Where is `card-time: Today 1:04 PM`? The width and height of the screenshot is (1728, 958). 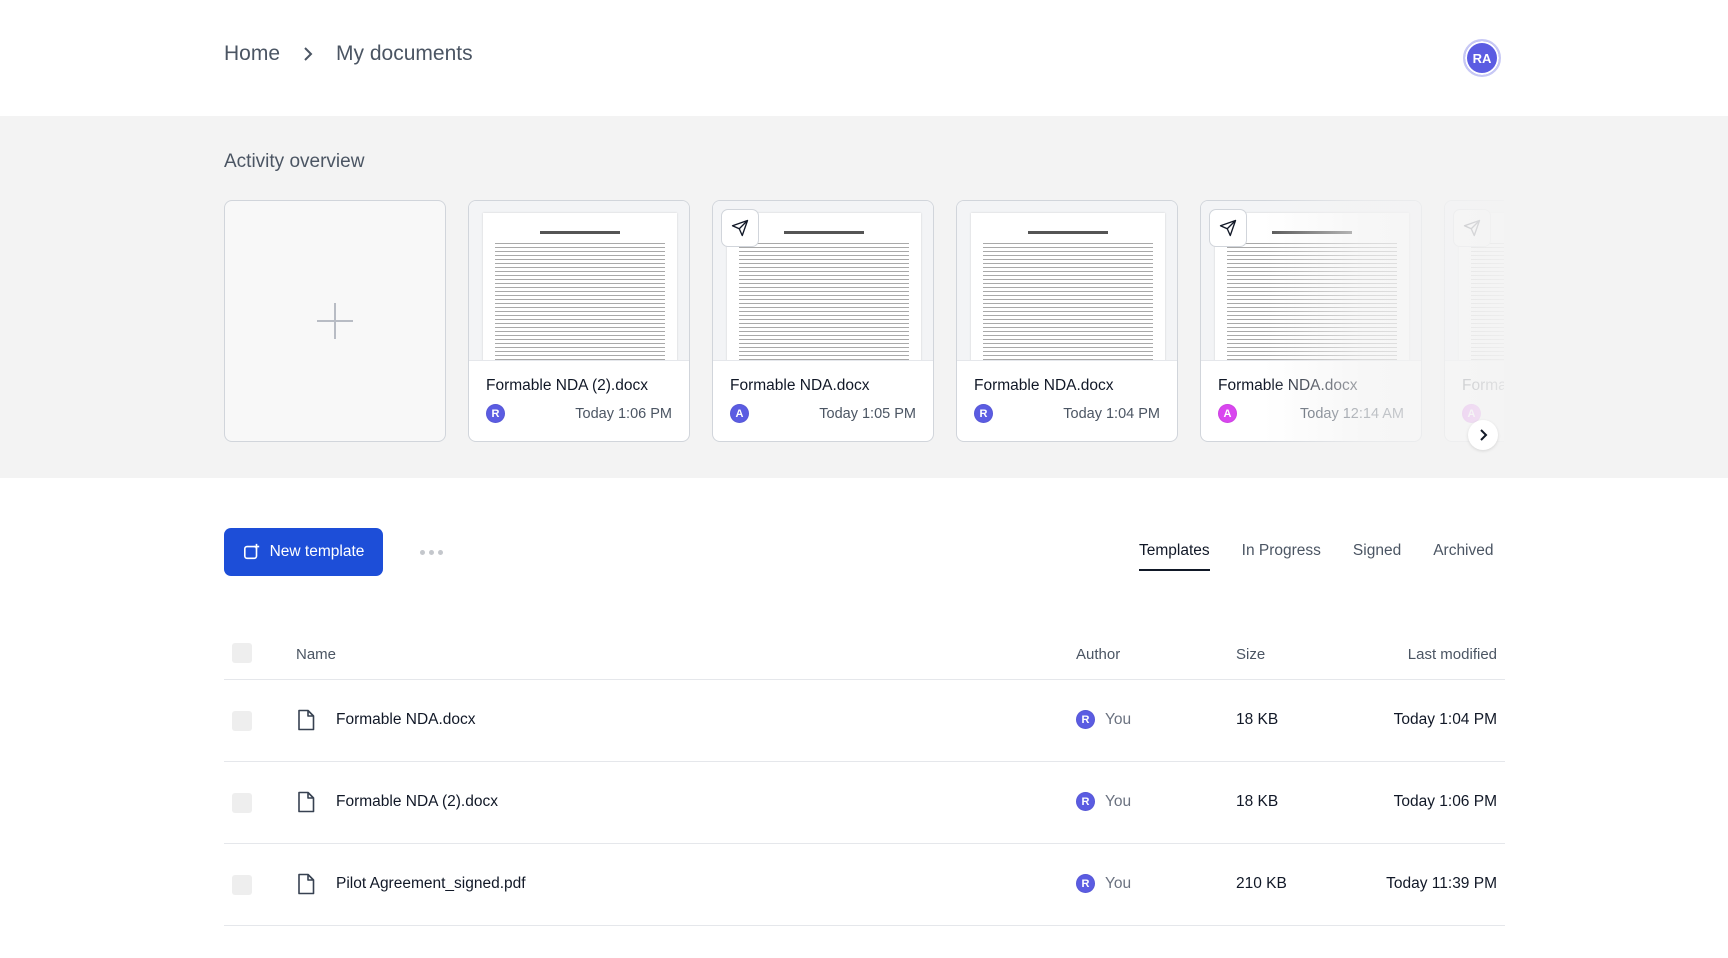 card-time: Today 1:04 PM is located at coordinates (1111, 413).